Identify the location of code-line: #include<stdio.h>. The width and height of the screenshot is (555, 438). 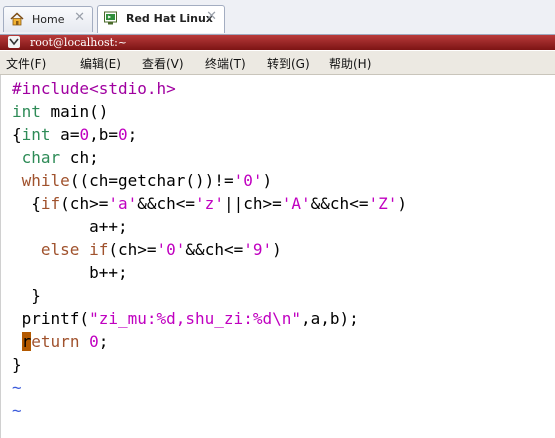
(209, 88).